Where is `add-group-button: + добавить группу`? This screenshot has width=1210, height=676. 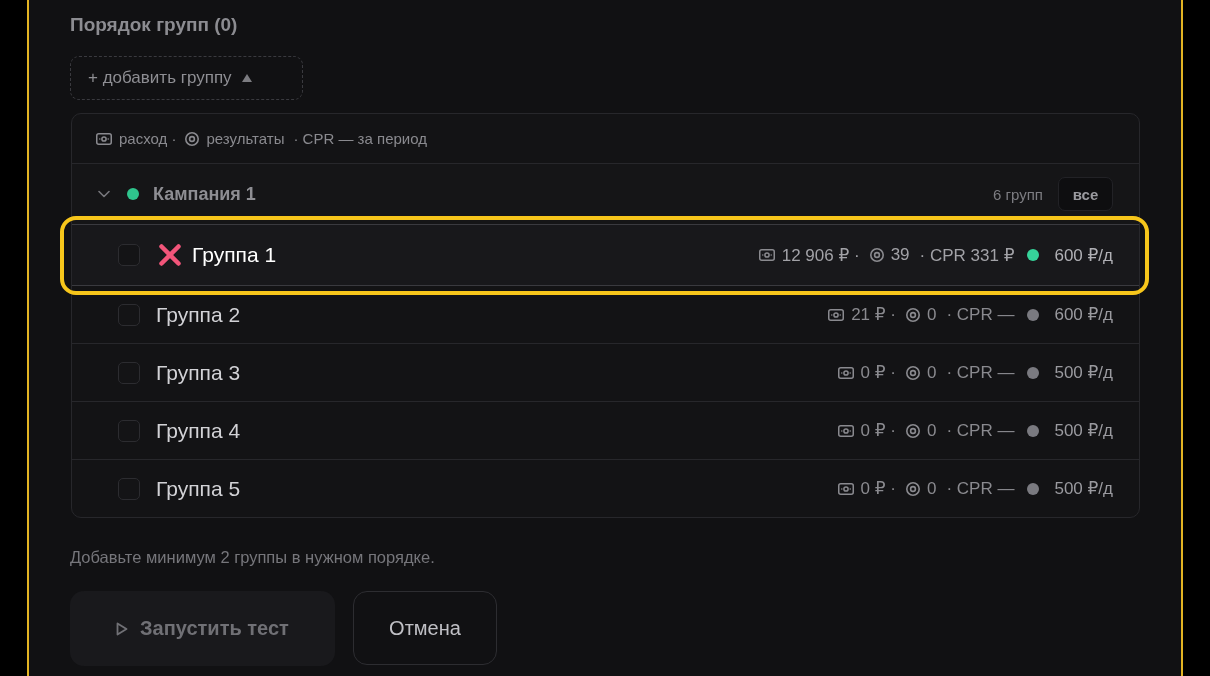
add-group-button: + добавить группу is located at coordinates (186, 78).